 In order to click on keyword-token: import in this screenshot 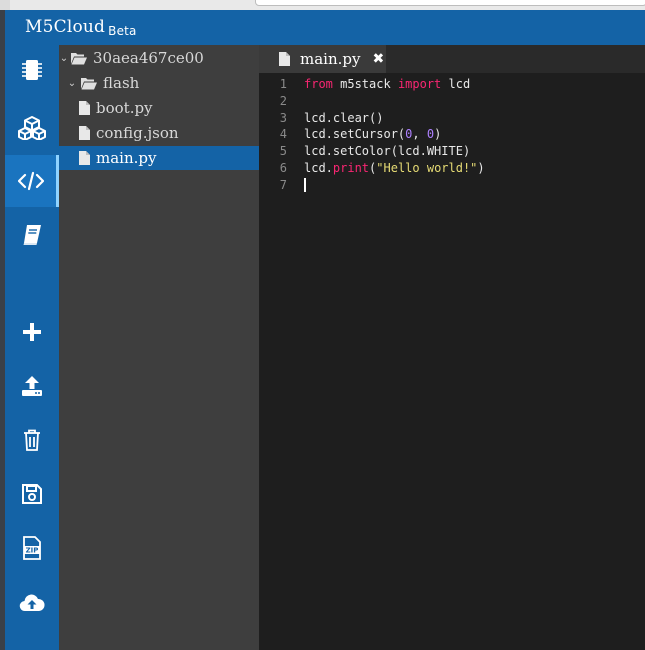, I will do `click(419, 84)`.